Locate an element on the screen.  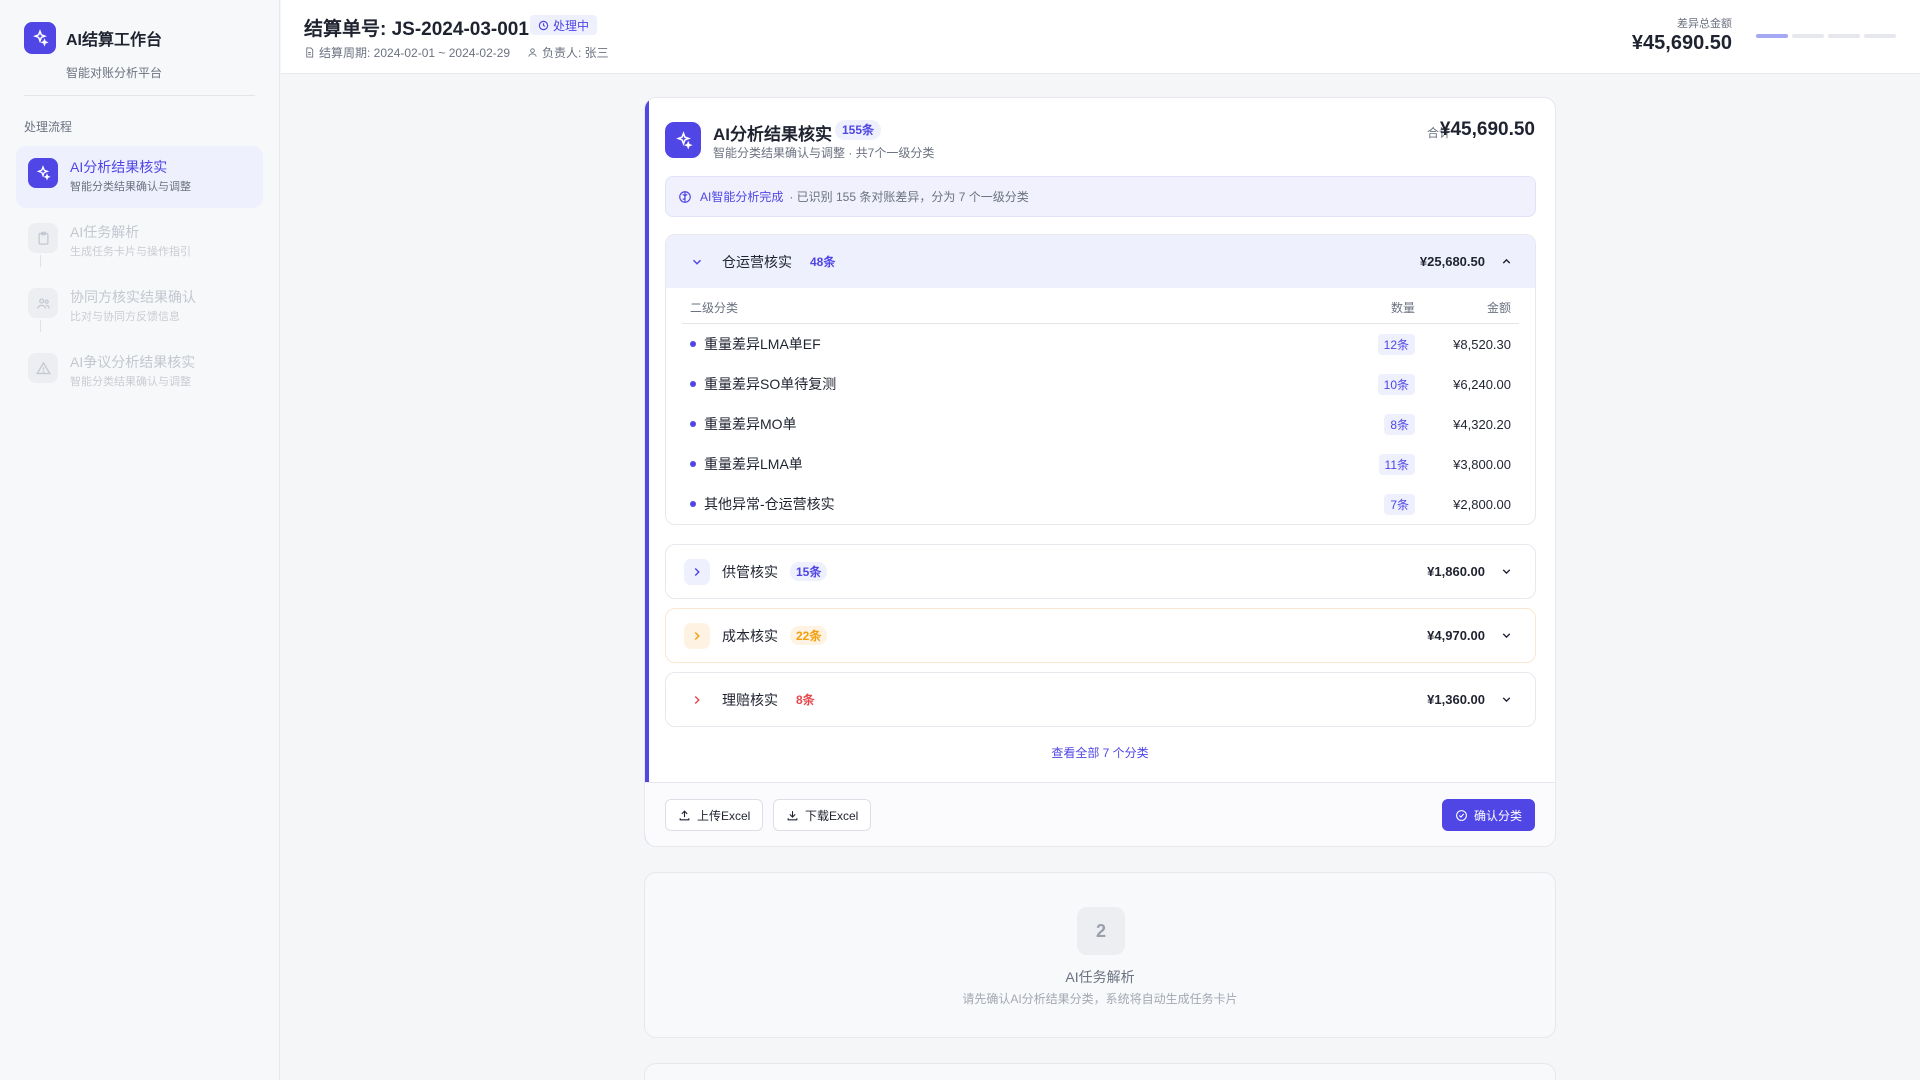
category-header: 理赔核实 8条 ¥1,360.00 is located at coordinates (1100, 699).